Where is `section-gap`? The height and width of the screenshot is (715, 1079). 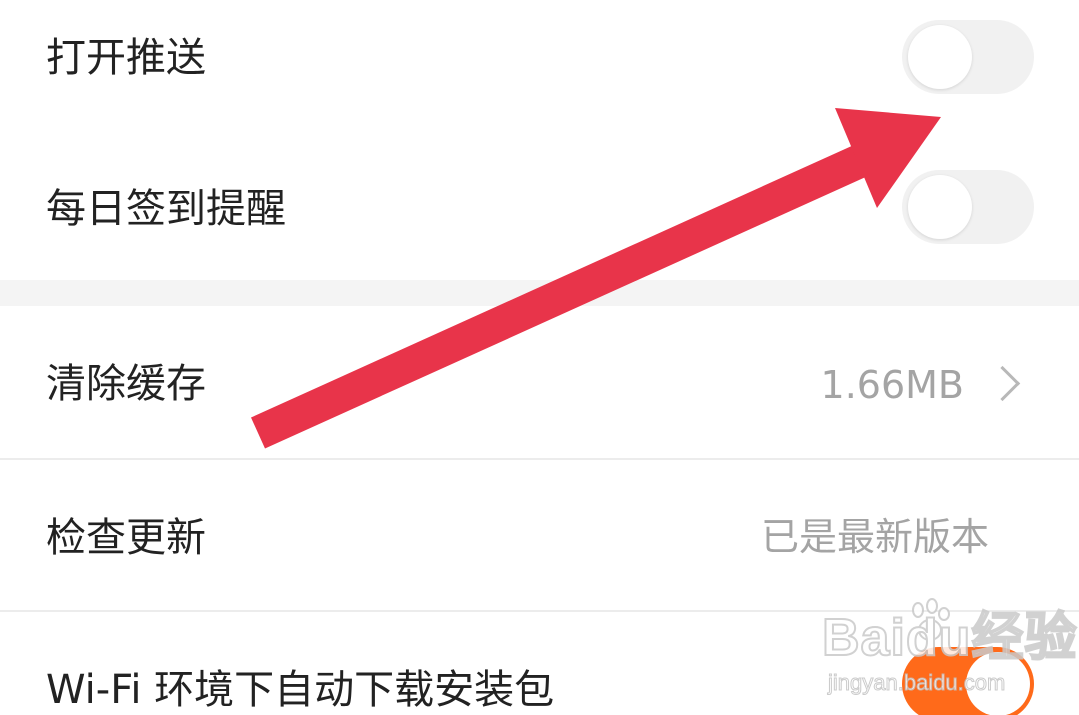 section-gap is located at coordinates (539, 293).